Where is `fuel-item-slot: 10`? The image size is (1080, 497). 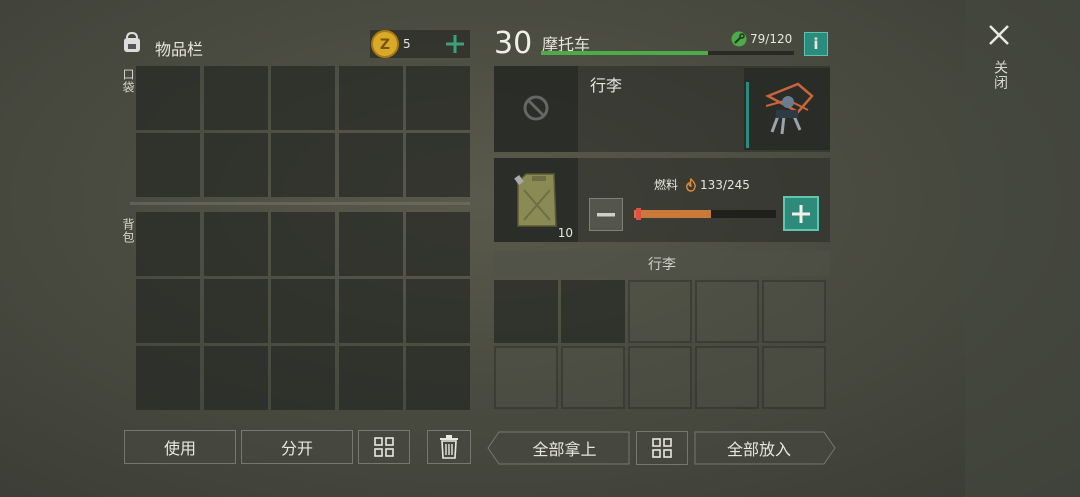
fuel-item-slot: 10 is located at coordinates (536, 200).